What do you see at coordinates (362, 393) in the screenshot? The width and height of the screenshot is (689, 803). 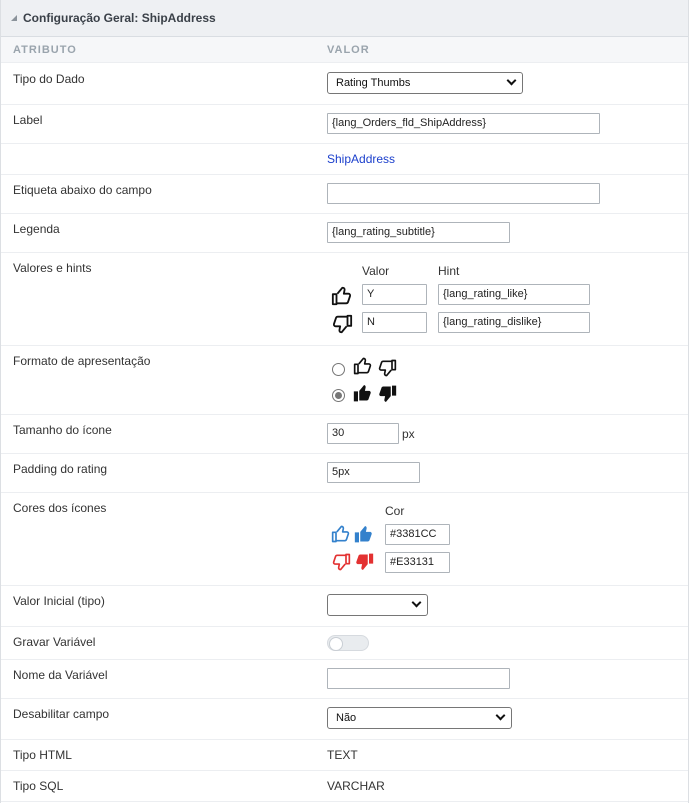 I see `thumbs-up-solid-icon` at bounding box center [362, 393].